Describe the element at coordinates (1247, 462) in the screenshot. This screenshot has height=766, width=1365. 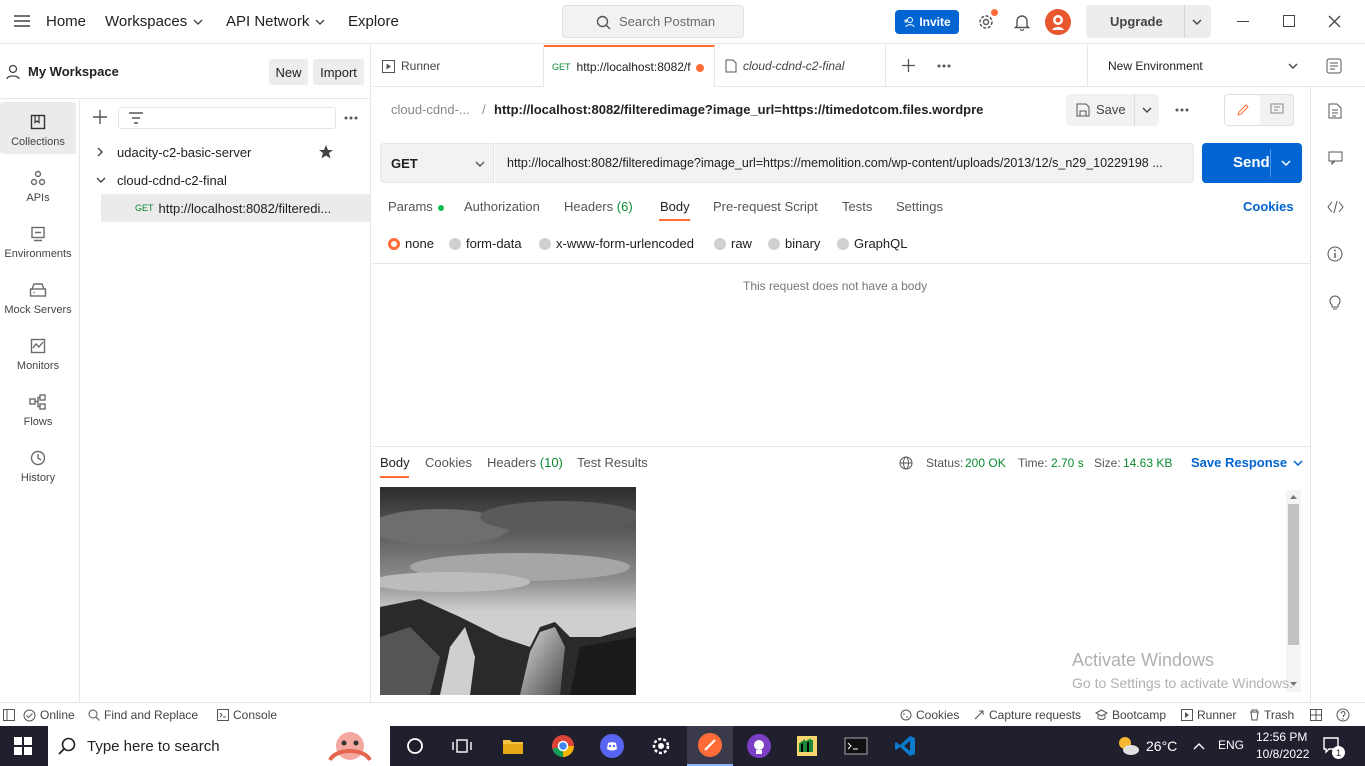
I see `save-response-button: Save Response` at that location.